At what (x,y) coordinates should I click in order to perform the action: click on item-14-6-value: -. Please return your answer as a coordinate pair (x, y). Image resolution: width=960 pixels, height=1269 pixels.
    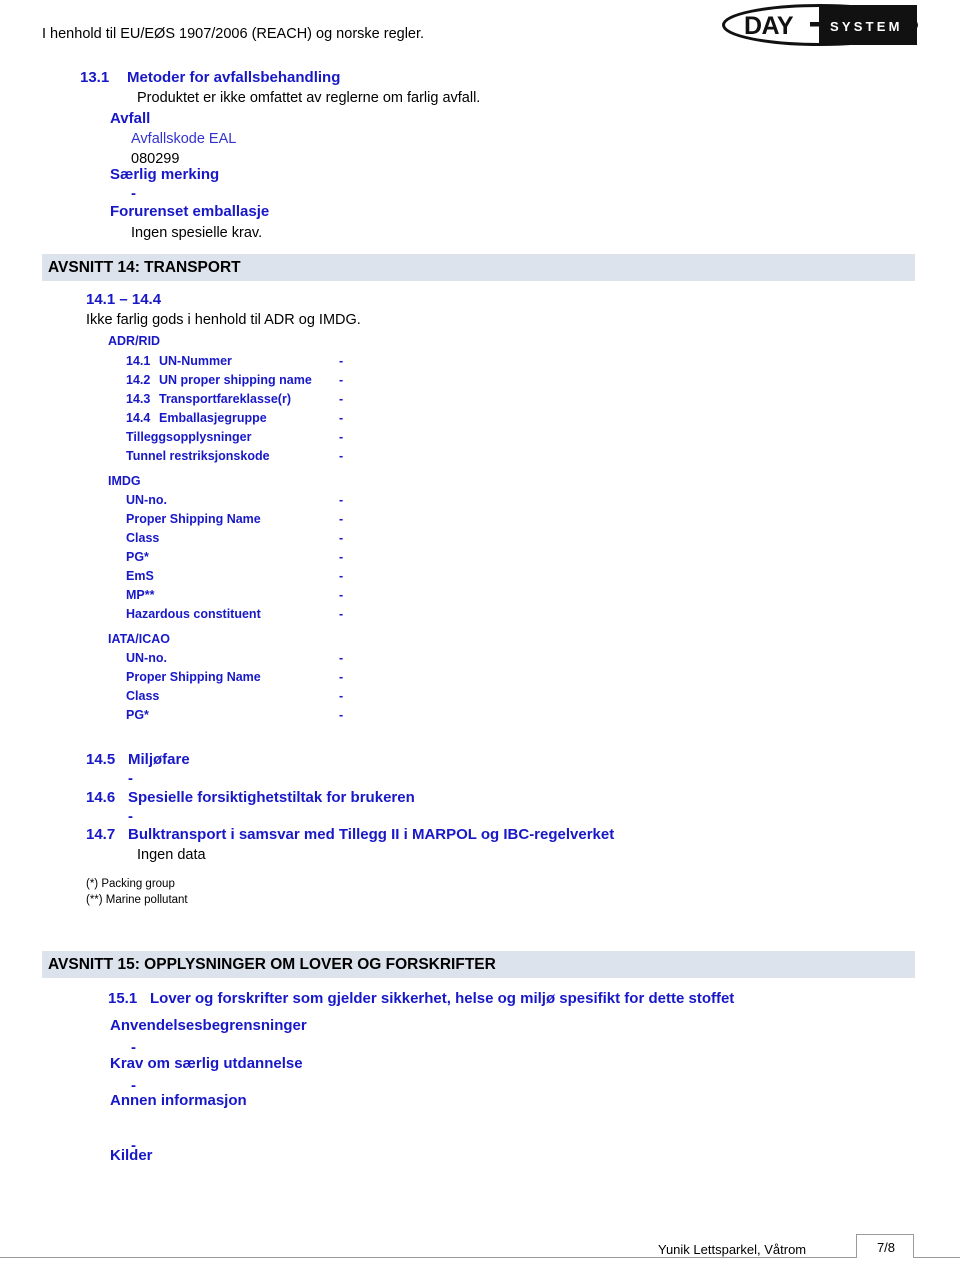
    Looking at the image, I should click on (130, 816).